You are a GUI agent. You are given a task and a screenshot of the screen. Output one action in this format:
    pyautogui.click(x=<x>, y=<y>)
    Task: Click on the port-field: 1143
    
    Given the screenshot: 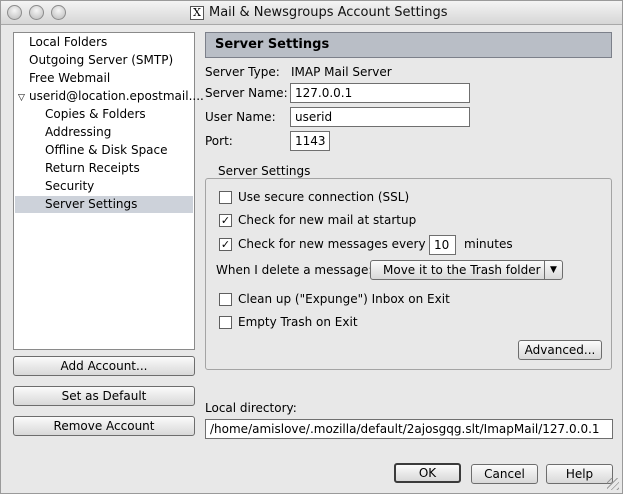 What is the action you would take?
    pyautogui.click(x=310, y=141)
    